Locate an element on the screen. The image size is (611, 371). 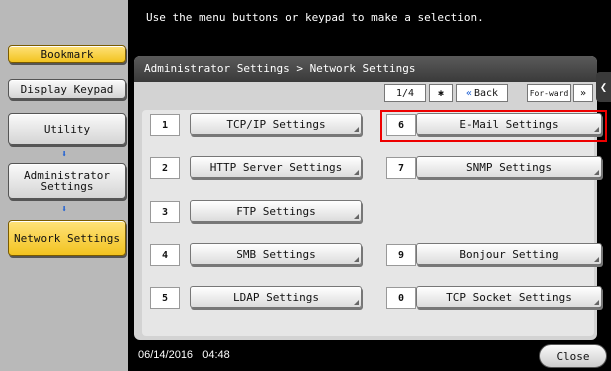
back-label: Back is located at coordinates (486, 93).